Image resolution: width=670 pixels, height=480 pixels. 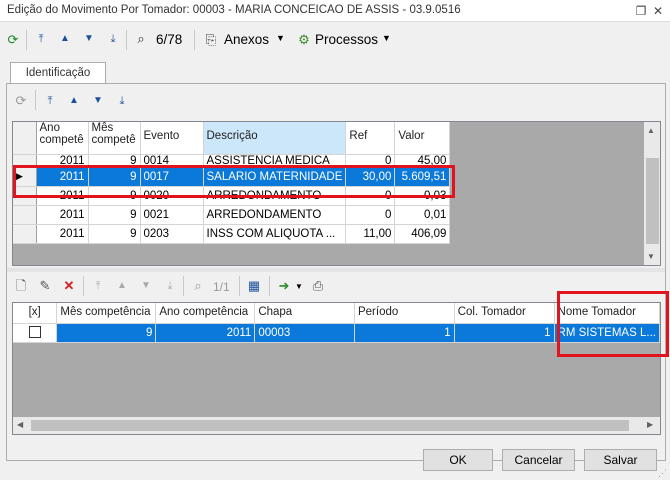 I want to click on col-header-ano-competencia: Ano competência, so click(x=205, y=313).